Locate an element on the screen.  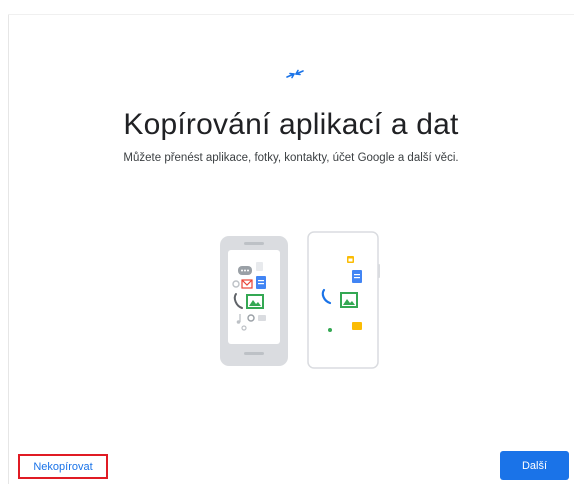
window-edge-top is located at coordinates (291, 14).